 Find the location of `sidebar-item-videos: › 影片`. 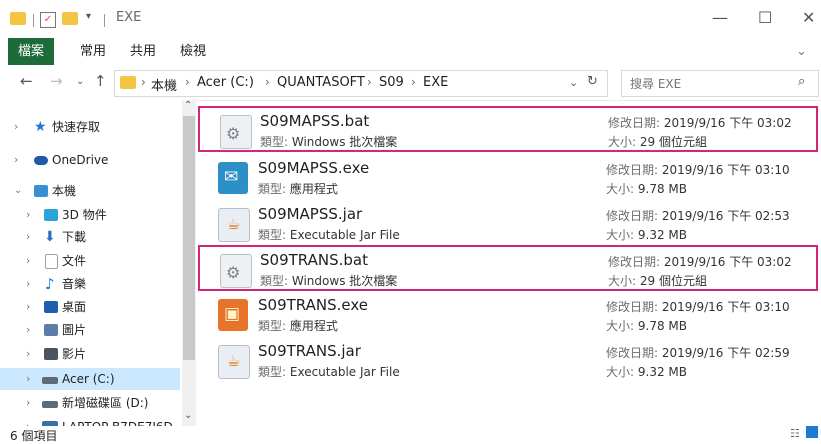

sidebar-item-videos: › 影片 is located at coordinates (90, 354).